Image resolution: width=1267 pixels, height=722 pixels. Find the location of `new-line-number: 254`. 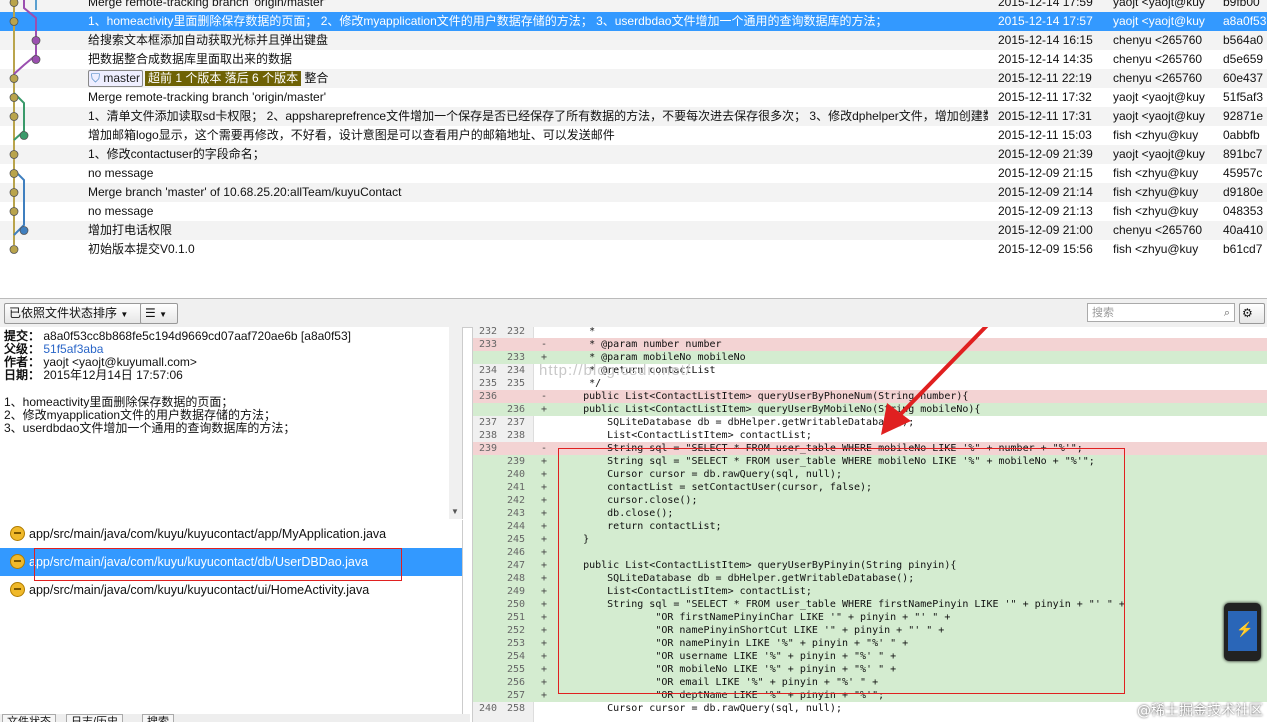

new-line-number: 254 is located at coordinates (515, 656).